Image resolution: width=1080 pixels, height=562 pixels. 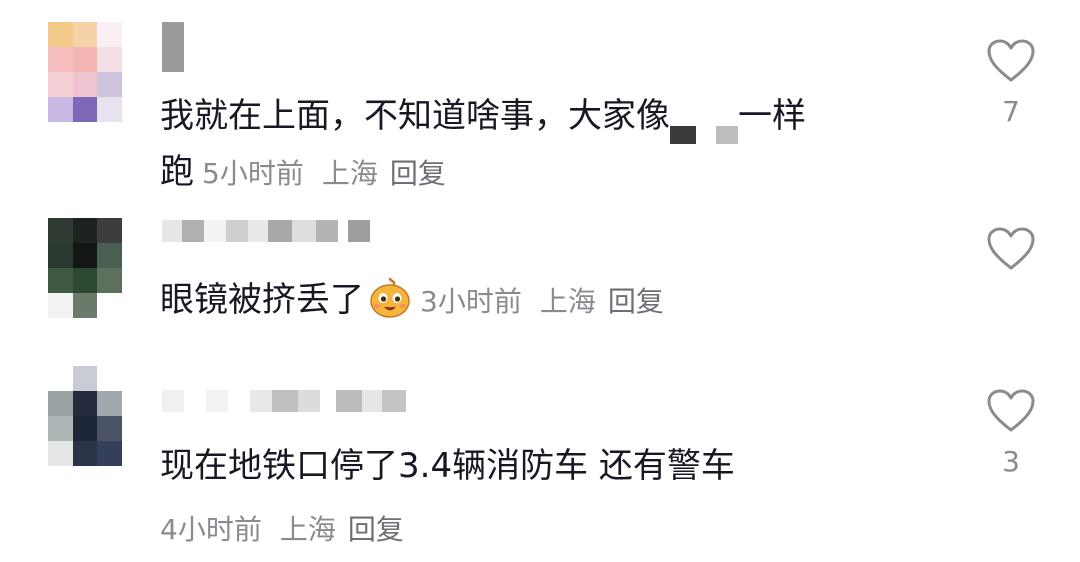 I want to click on comment-time: 5小时前, so click(x=253, y=173).